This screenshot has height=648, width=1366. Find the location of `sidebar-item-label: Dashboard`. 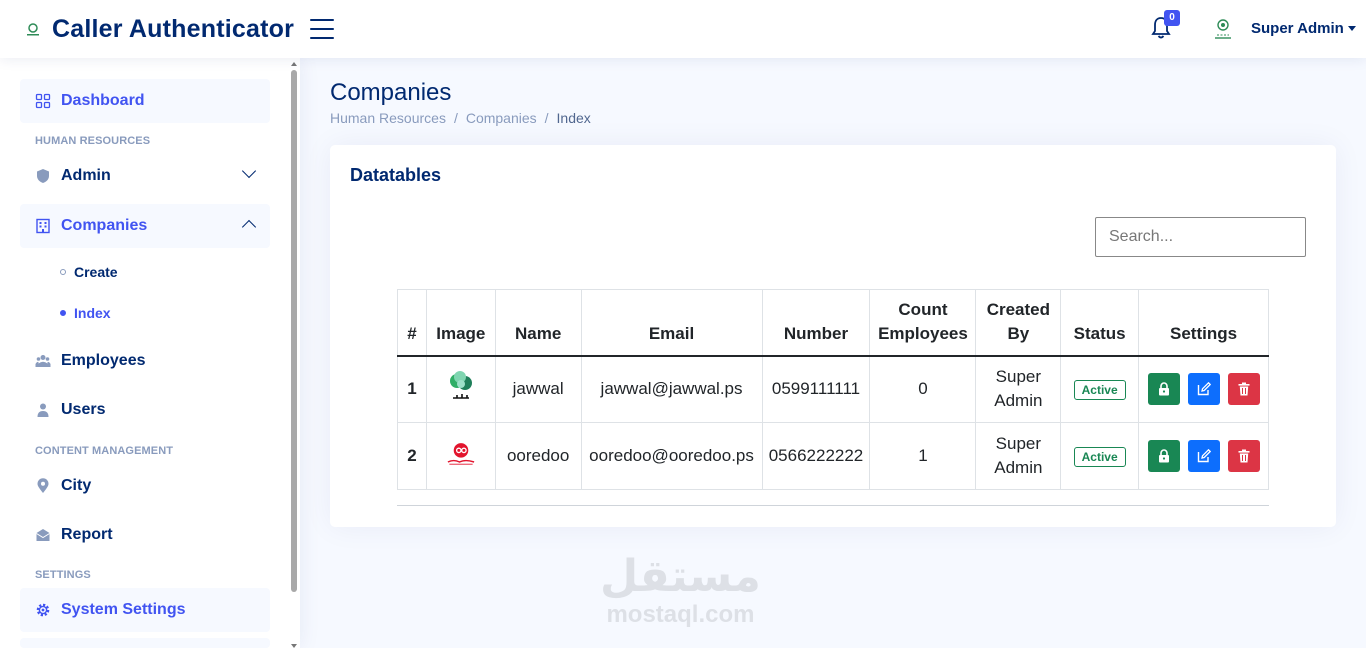

sidebar-item-label: Dashboard is located at coordinates (103, 100).